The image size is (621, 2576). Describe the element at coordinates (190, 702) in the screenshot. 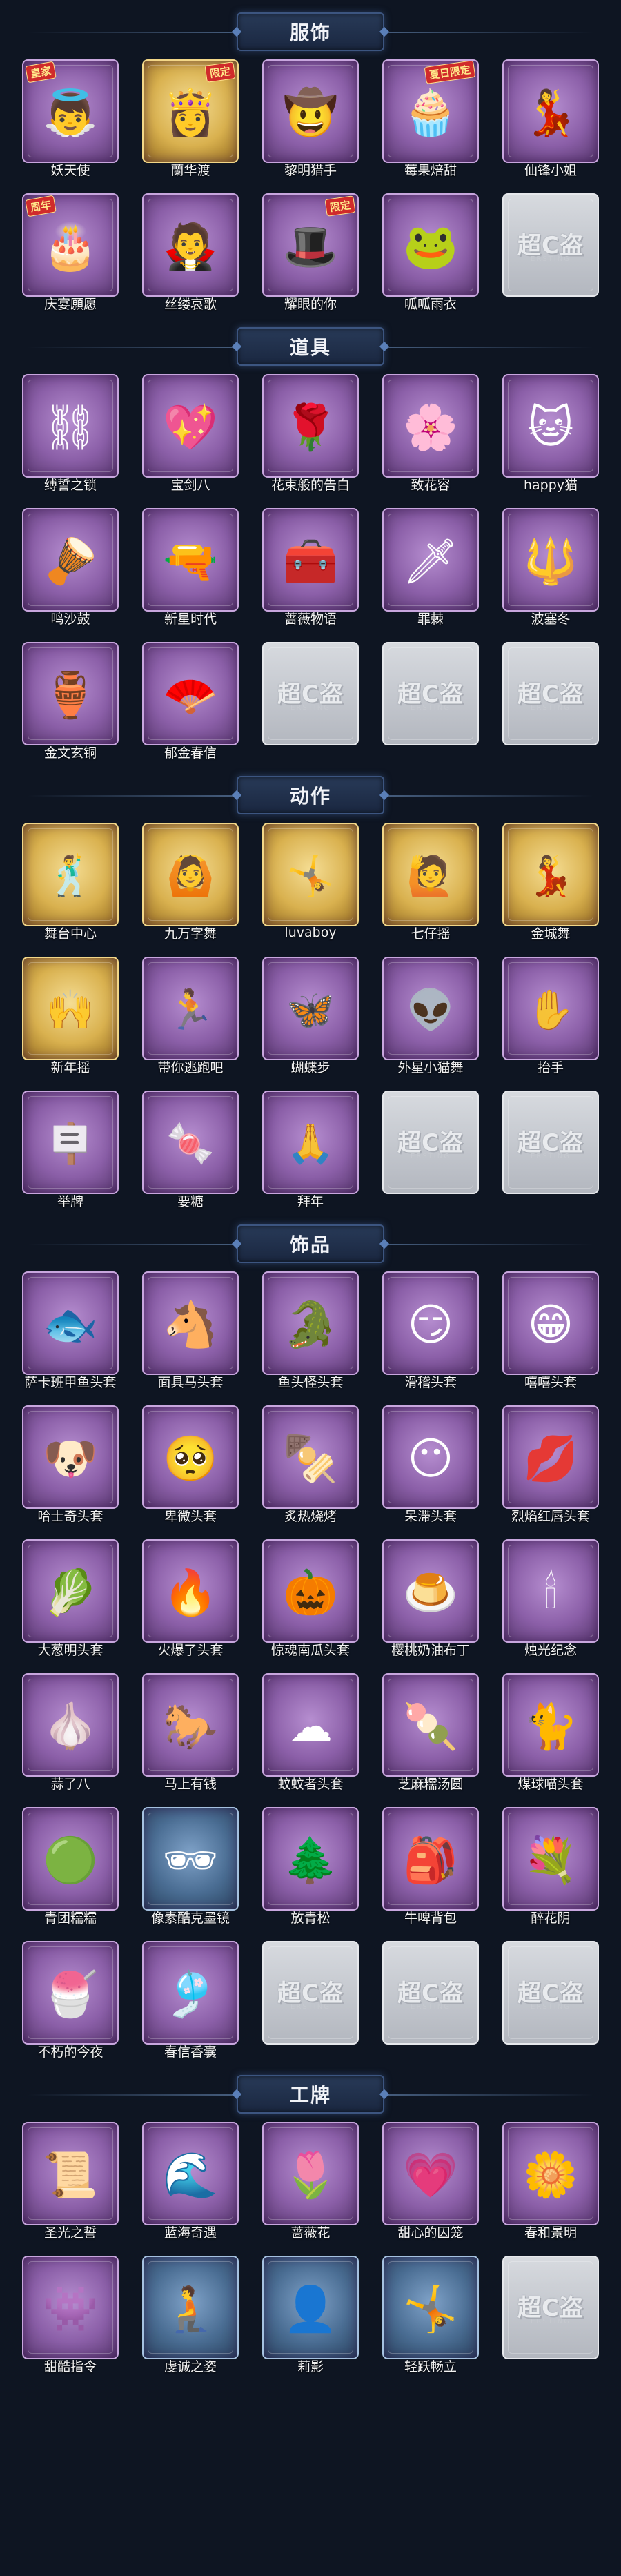

I see `item-card: 🪭 郁金春信` at that location.